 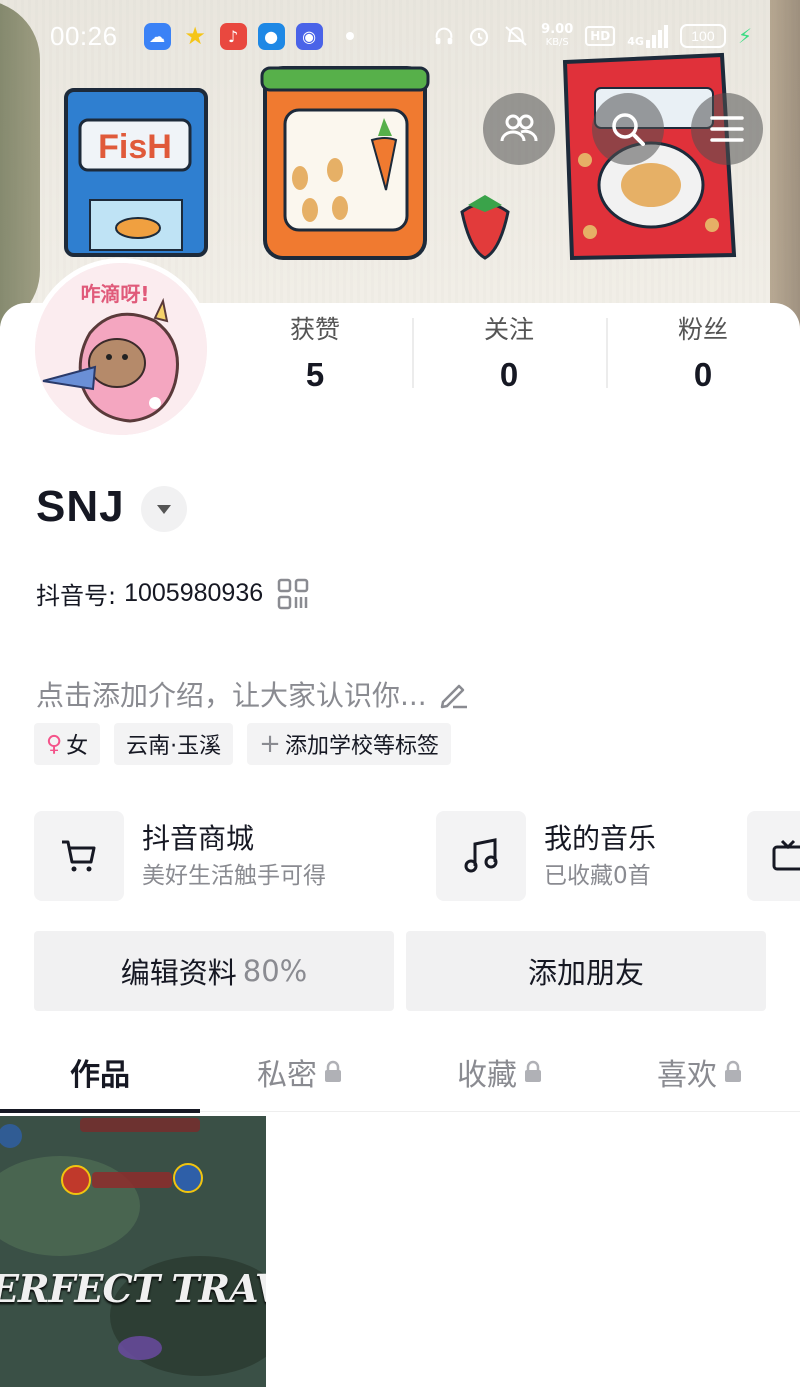 What do you see at coordinates (479, 37) in the screenshot?
I see `alarm-icon` at bounding box center [479, 37].